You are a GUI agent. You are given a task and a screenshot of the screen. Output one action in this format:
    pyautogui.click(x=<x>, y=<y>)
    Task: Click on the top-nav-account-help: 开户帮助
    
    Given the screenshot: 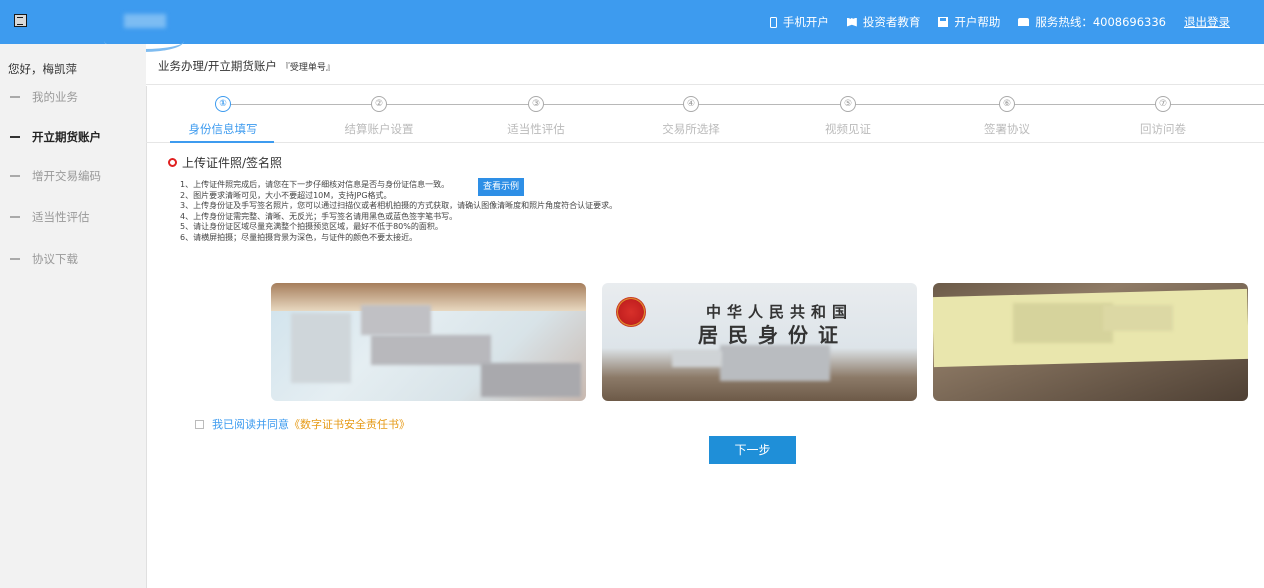 What is the action you would take?
    pyautogui.click(x=969, y=22)
    